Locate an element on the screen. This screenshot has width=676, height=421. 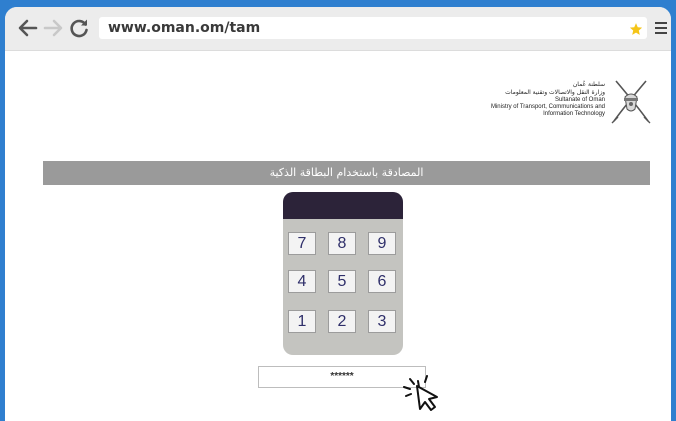
key-8: 8 is located at coordinates (342, 243).